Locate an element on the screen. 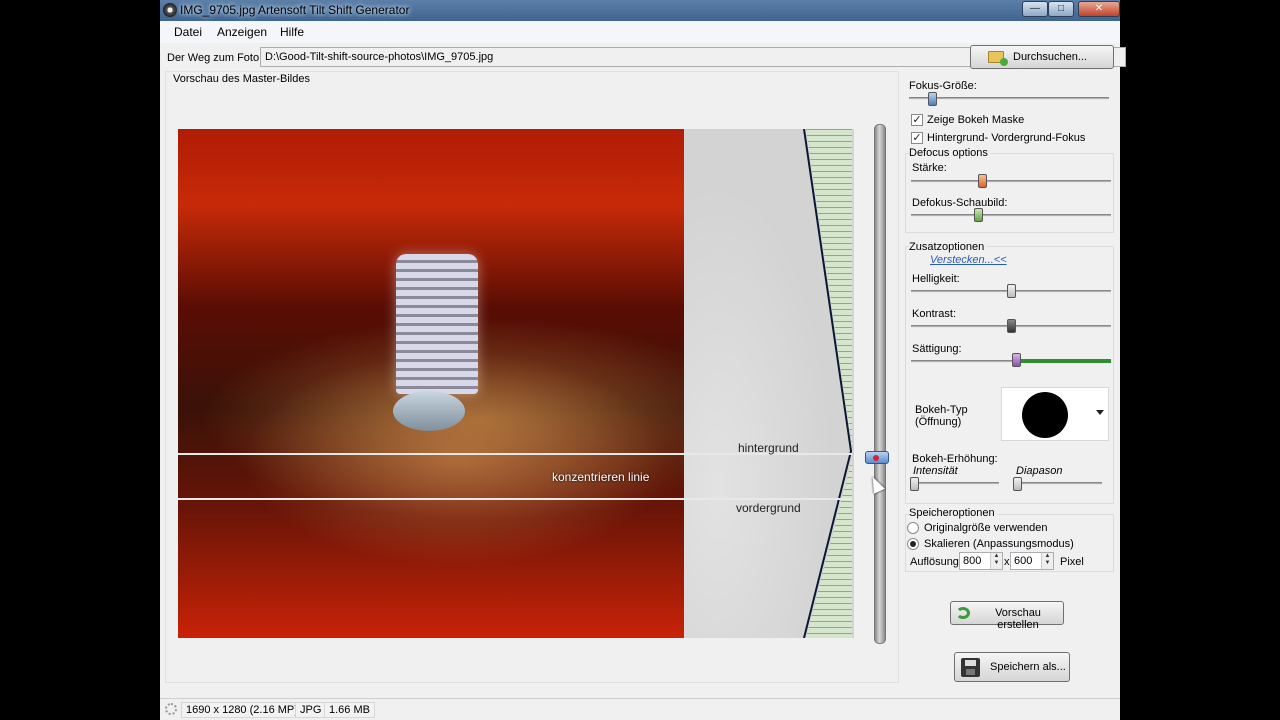 This screenshot has height=720, width=1280. bokeh-boost-label: Bokeh-Erhöhung: is located at coordinates (955, 459).